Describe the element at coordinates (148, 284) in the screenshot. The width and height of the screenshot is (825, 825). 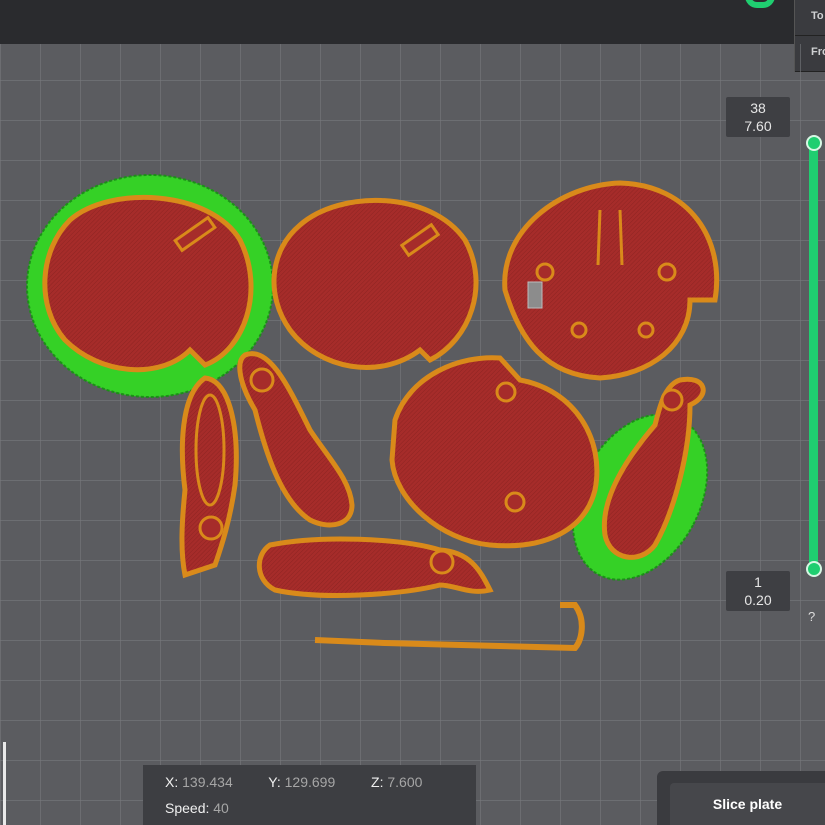
I see `part-disc-left` at that location.